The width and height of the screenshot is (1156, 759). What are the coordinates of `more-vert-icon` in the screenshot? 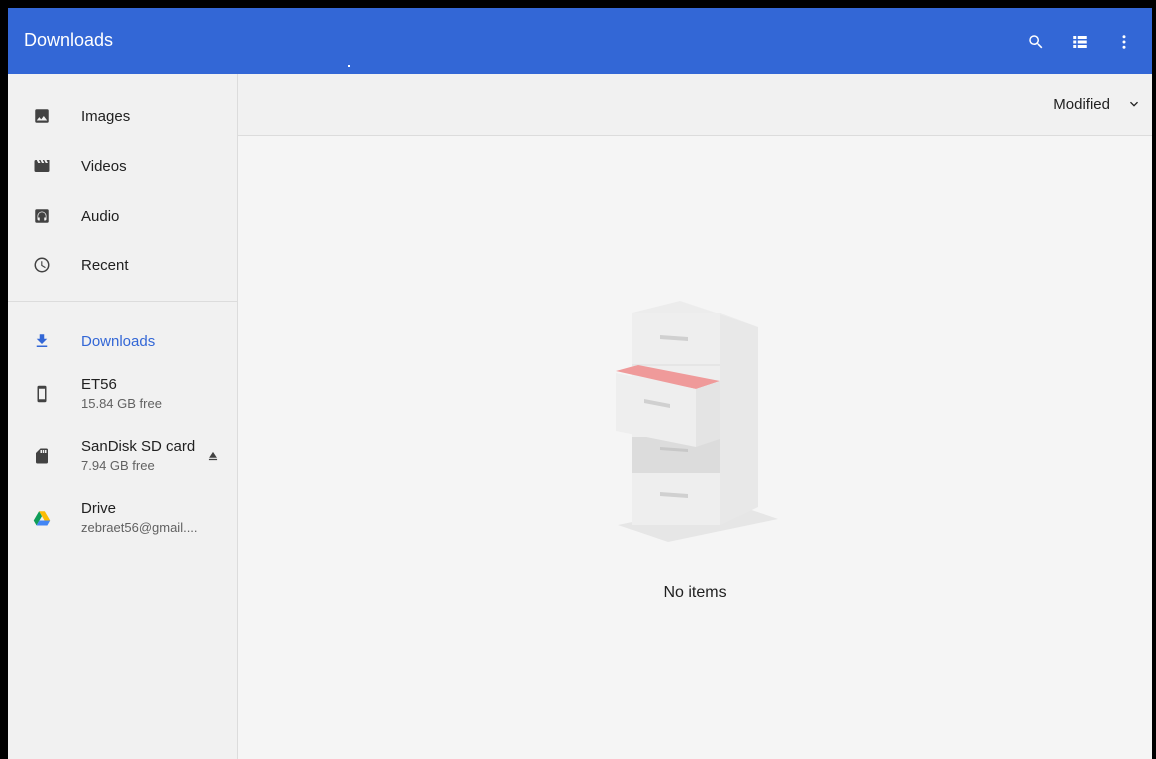 It's located at (1124, 42).